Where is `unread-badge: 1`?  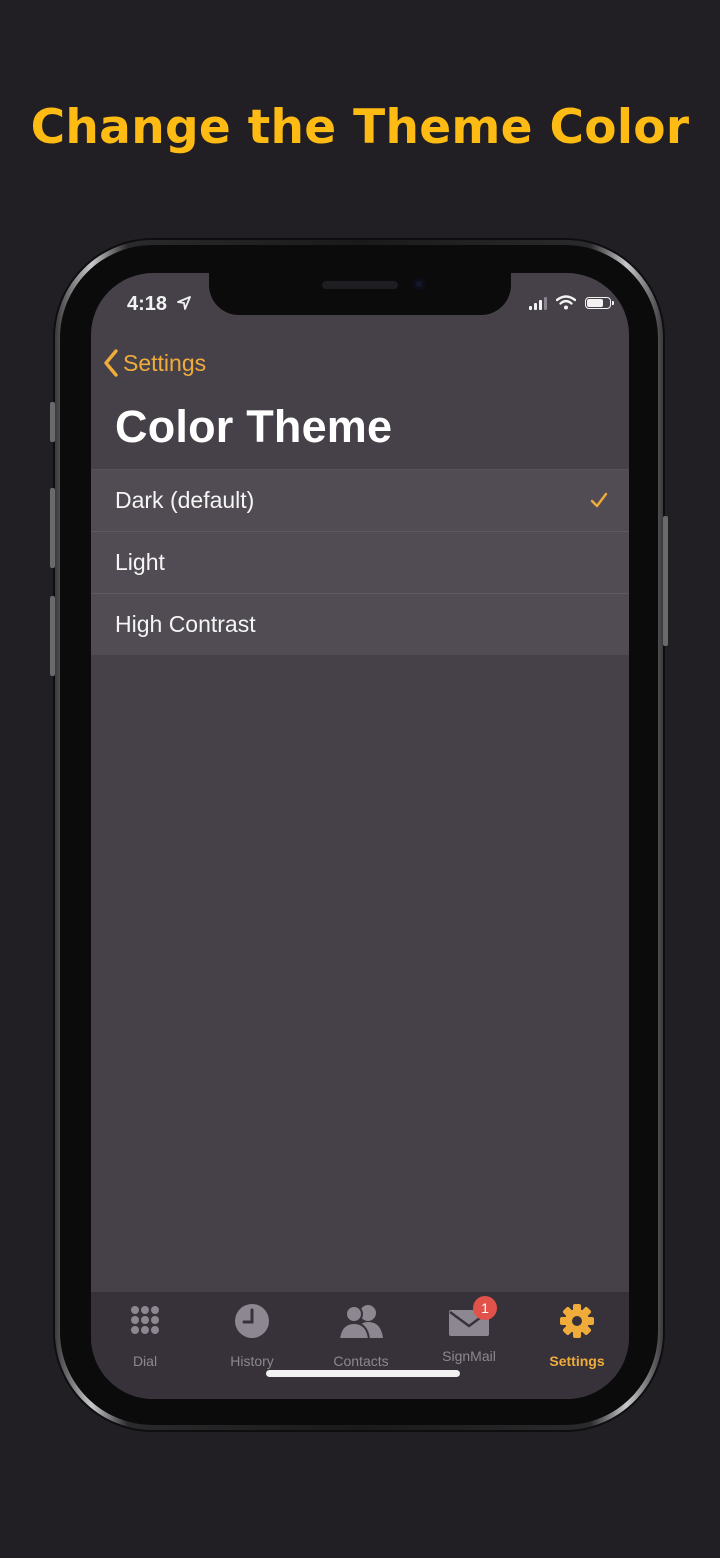
unread-badge: 1 is located at coordinates (485, 1308).